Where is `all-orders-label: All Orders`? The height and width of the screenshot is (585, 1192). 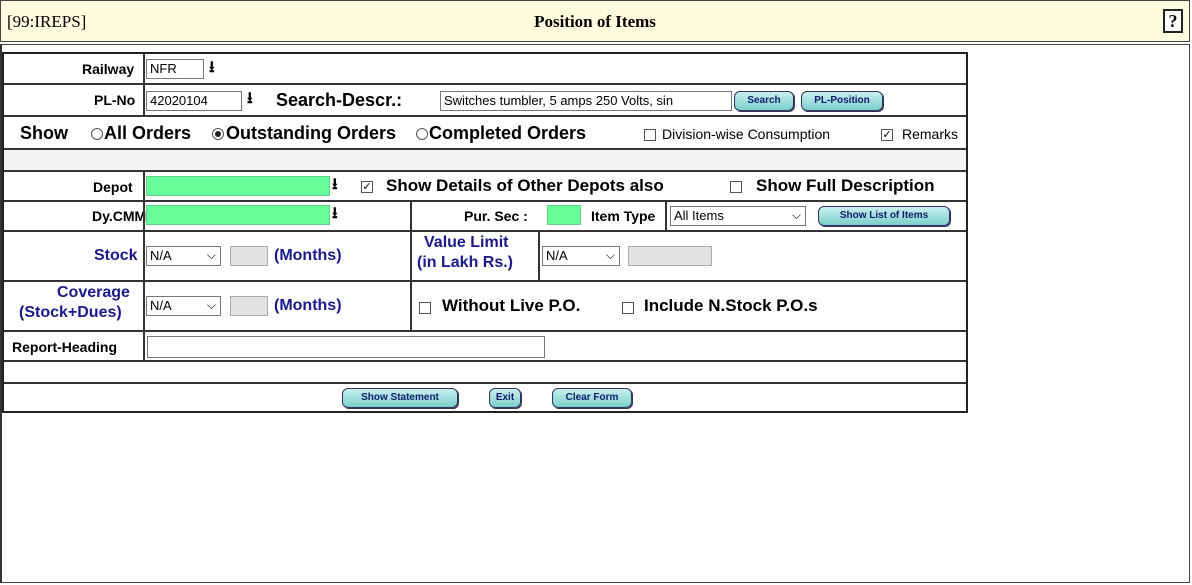
all-orders-label: All Orders is located at coordinates (148, 133).